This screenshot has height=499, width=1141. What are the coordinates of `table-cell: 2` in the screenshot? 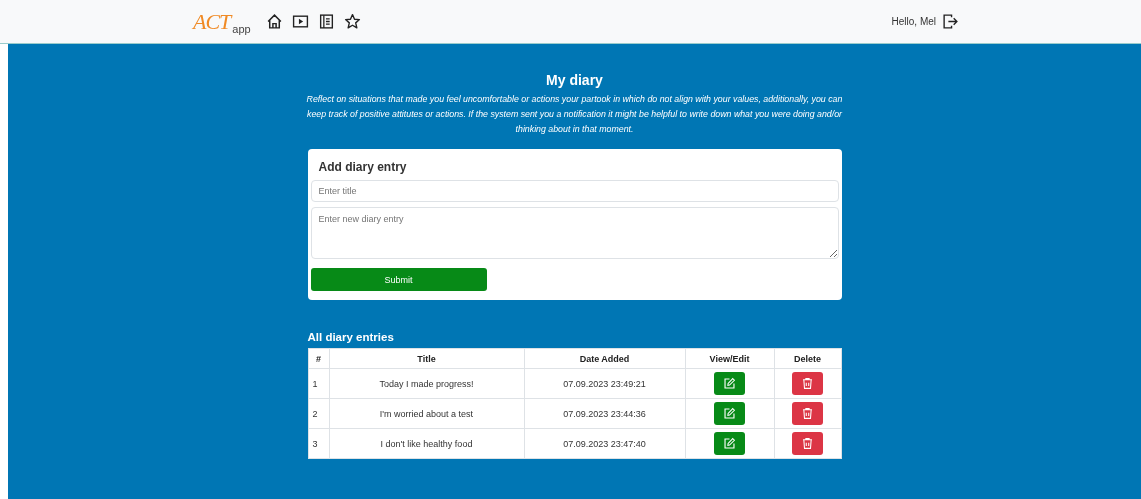 It's located at (318, 413).